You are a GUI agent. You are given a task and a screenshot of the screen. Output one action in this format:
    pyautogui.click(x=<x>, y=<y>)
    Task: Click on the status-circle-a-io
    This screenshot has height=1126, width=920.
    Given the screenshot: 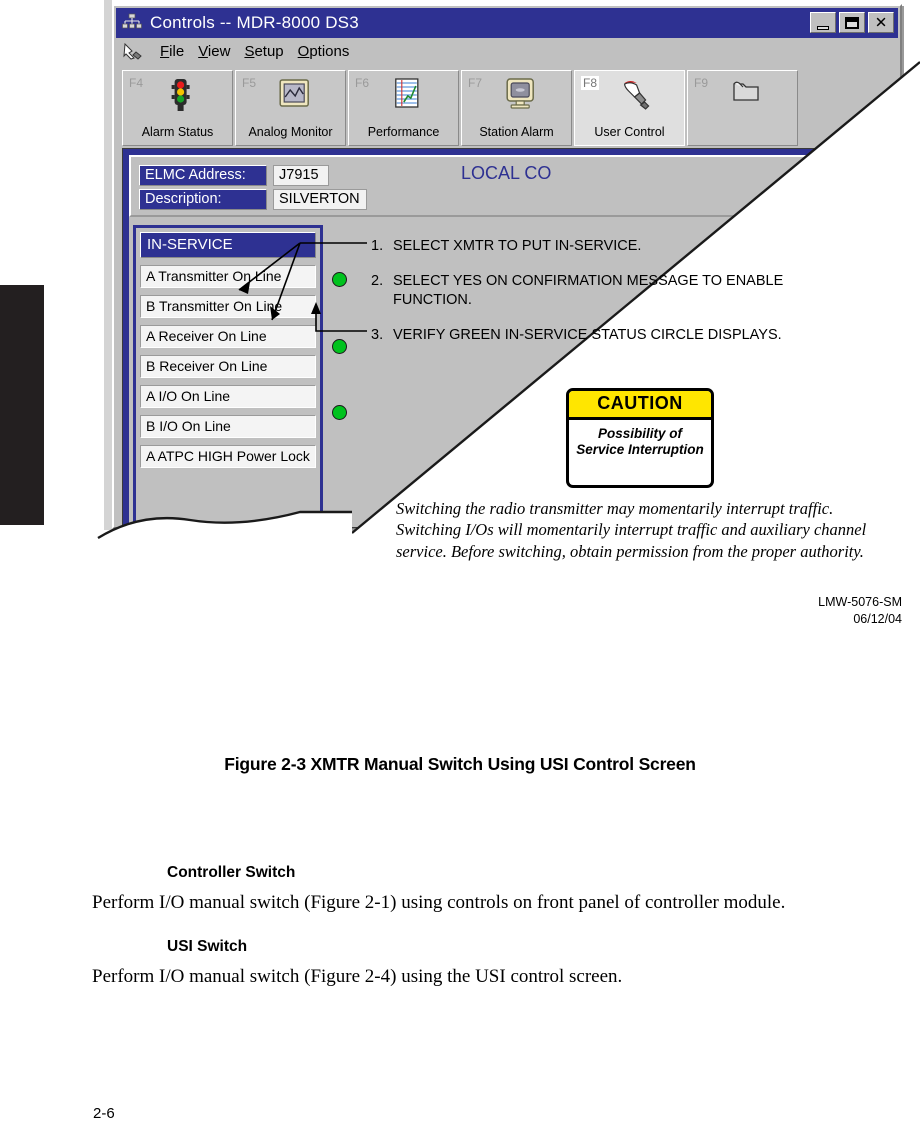 What is the action you would take?
    pyautogui.click(x=339, y=412)
    